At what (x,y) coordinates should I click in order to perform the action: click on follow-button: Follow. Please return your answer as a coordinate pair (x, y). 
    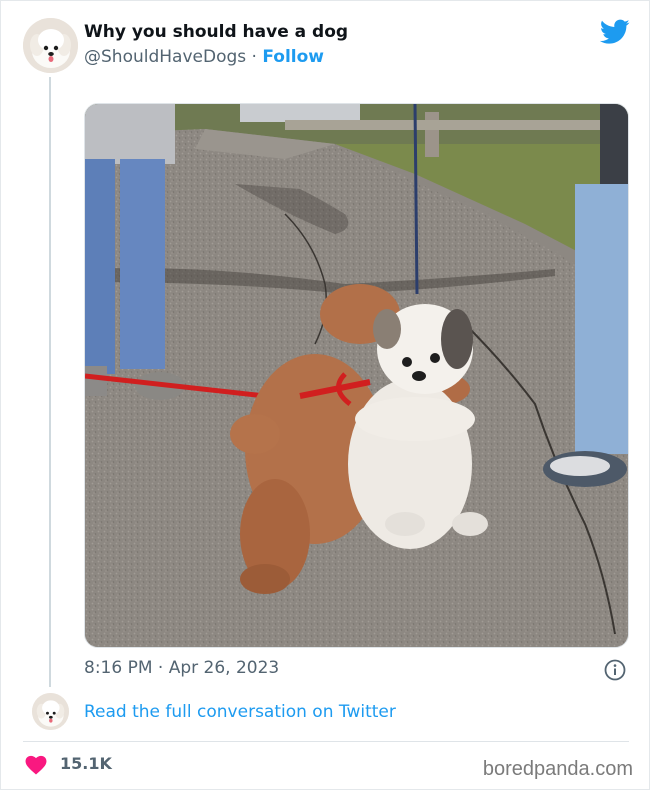
    Looking at the image, I should click on (293, 57).